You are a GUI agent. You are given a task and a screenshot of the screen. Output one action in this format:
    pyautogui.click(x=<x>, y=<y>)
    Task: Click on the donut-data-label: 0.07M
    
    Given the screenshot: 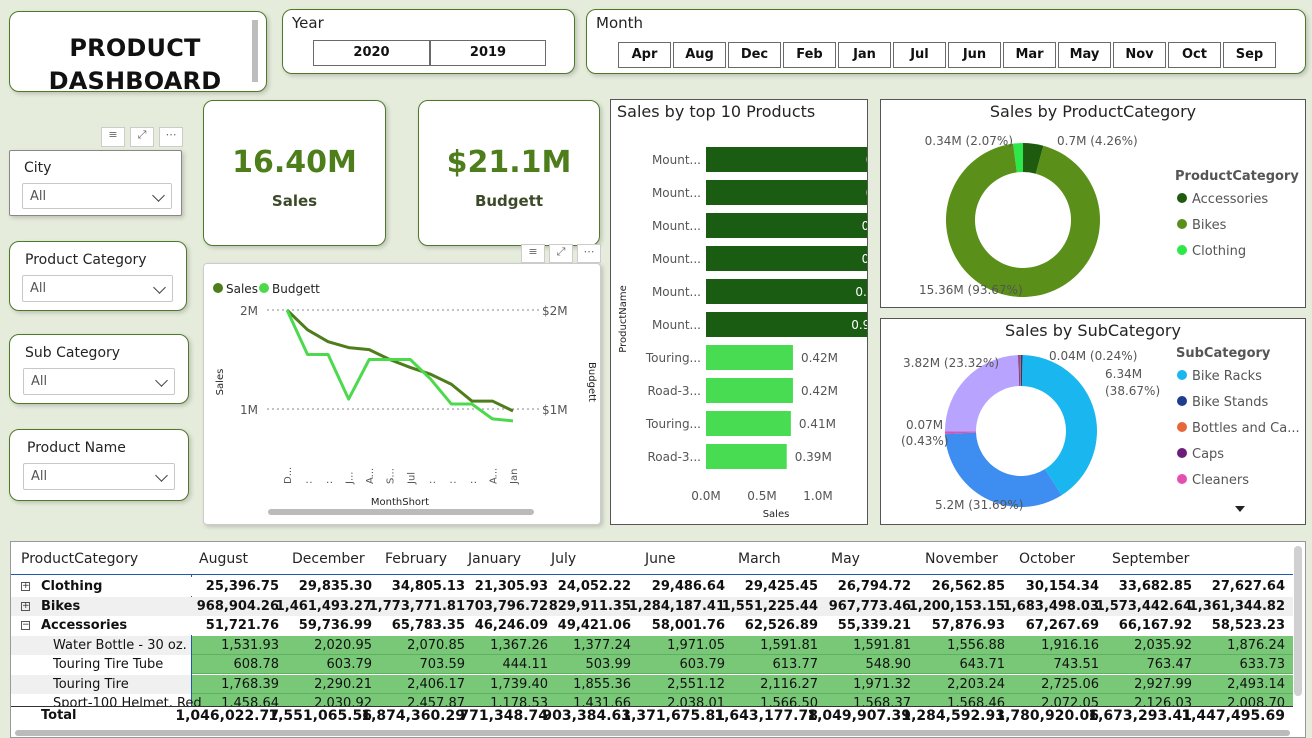 What is the action you would take?
    pyautogui.click(x=924, y=425)
    